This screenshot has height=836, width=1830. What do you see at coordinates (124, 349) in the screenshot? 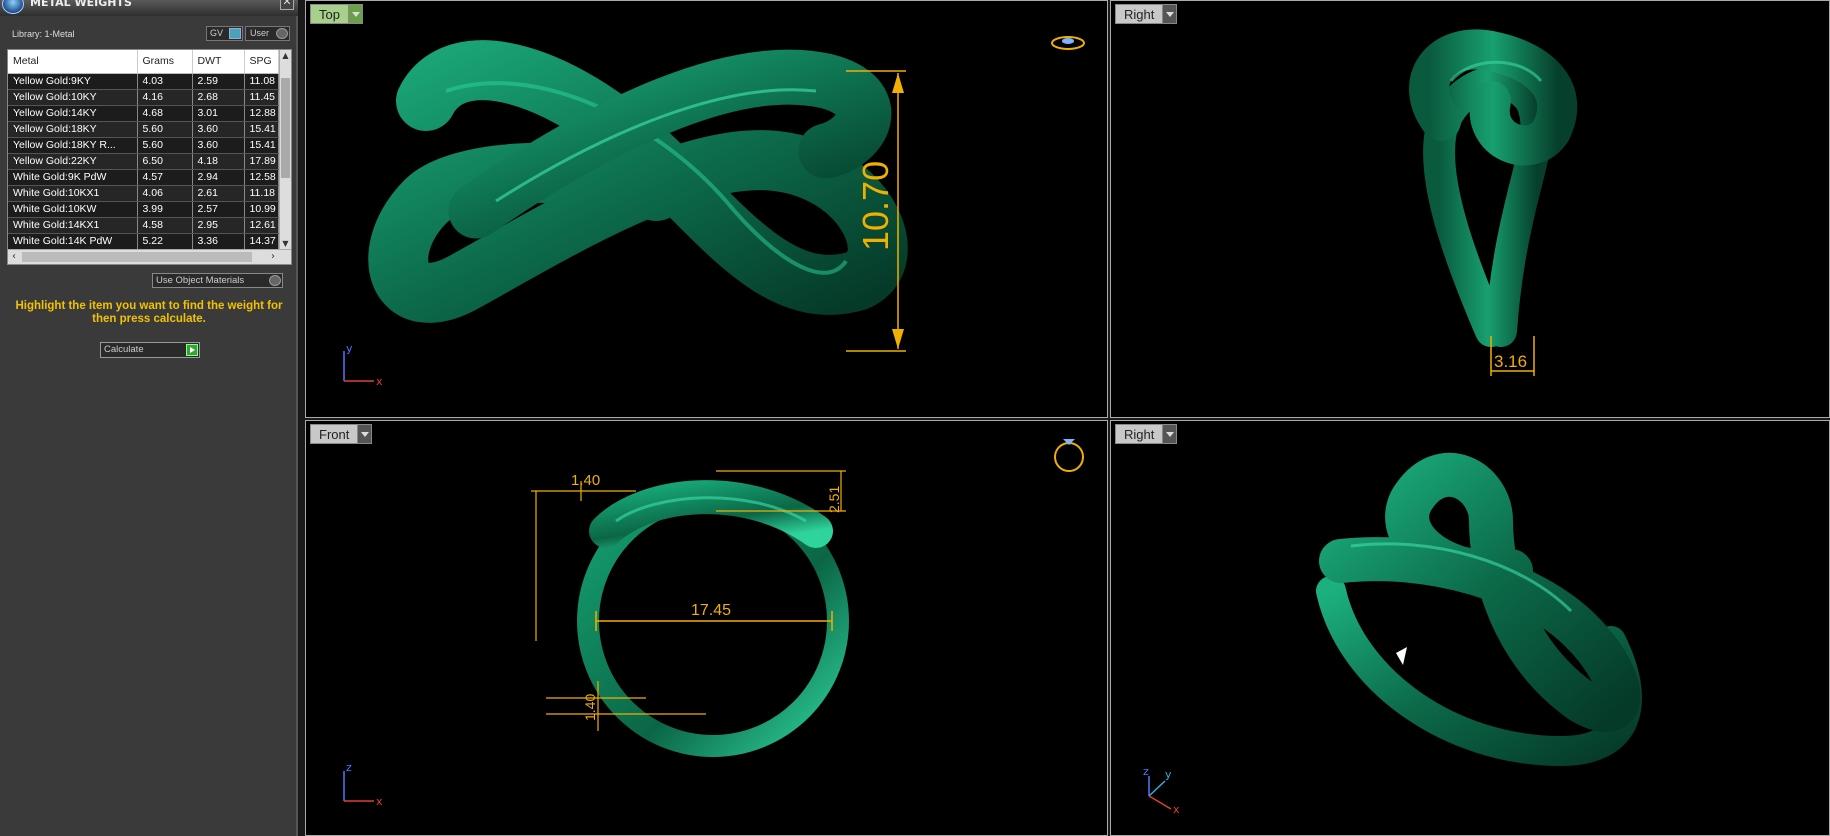
I see `calculate-label: Calculate` at bounding box center [124, 349].